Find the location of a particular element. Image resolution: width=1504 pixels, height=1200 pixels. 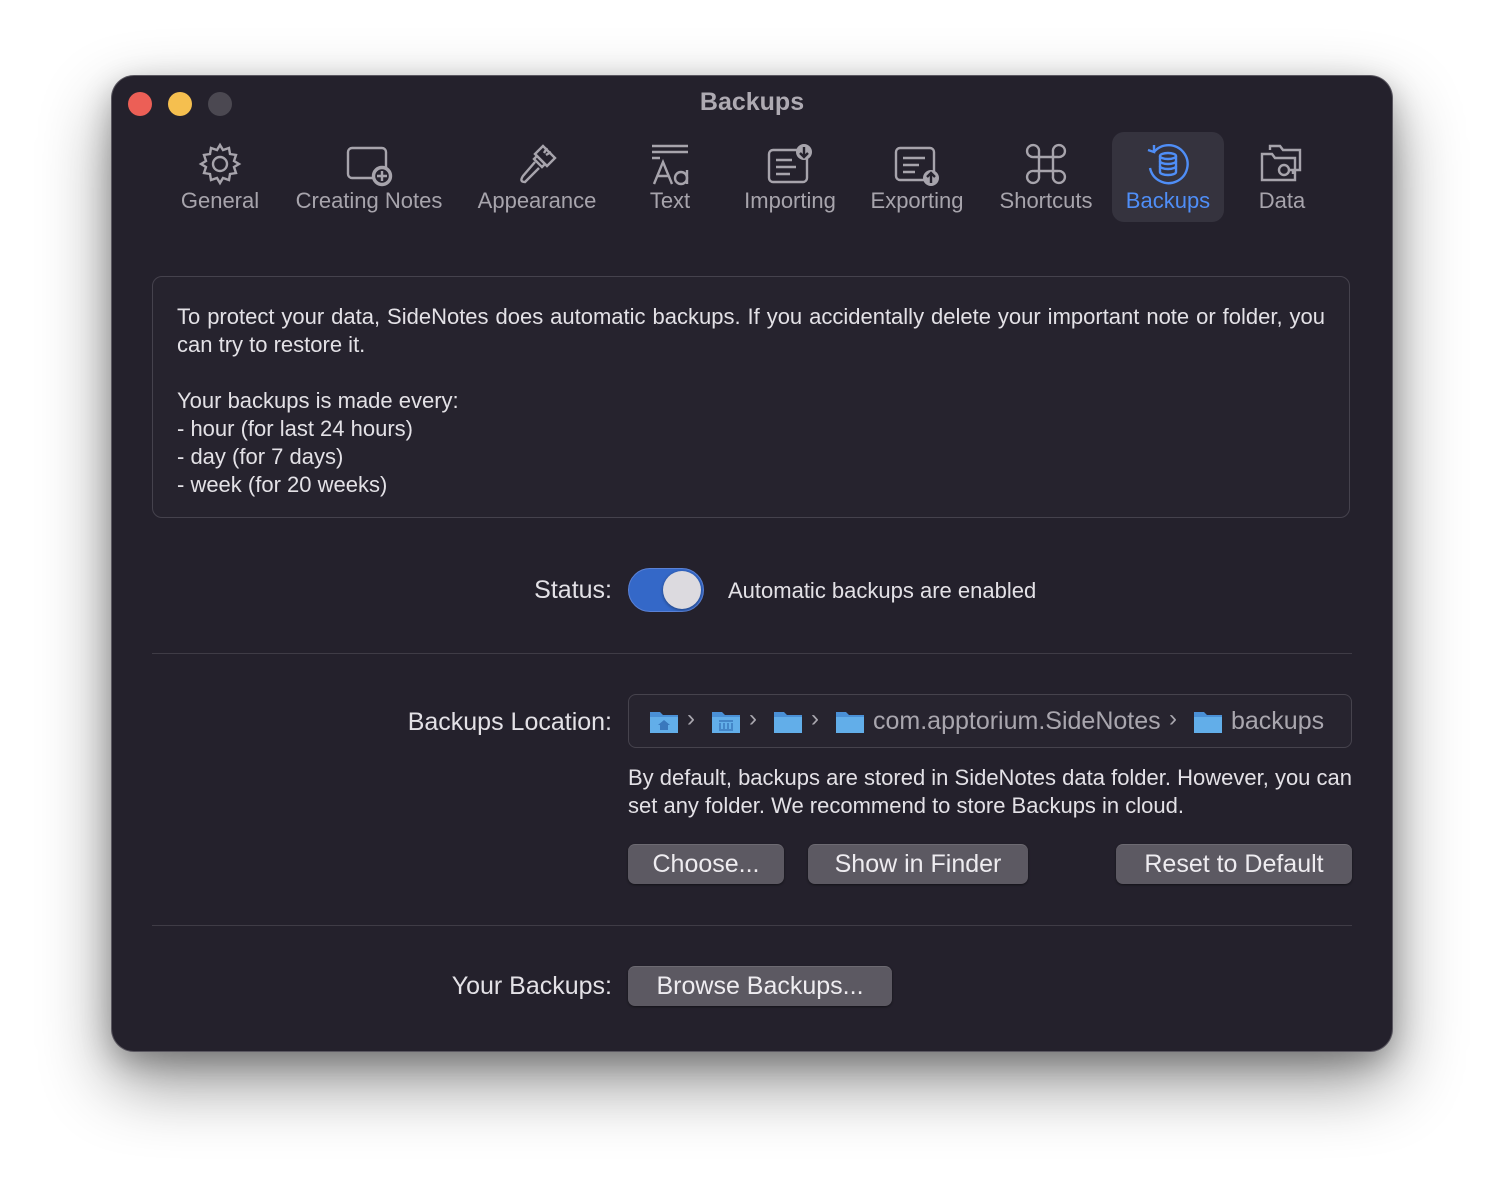

import-icon is located at coordinates (789, 164).